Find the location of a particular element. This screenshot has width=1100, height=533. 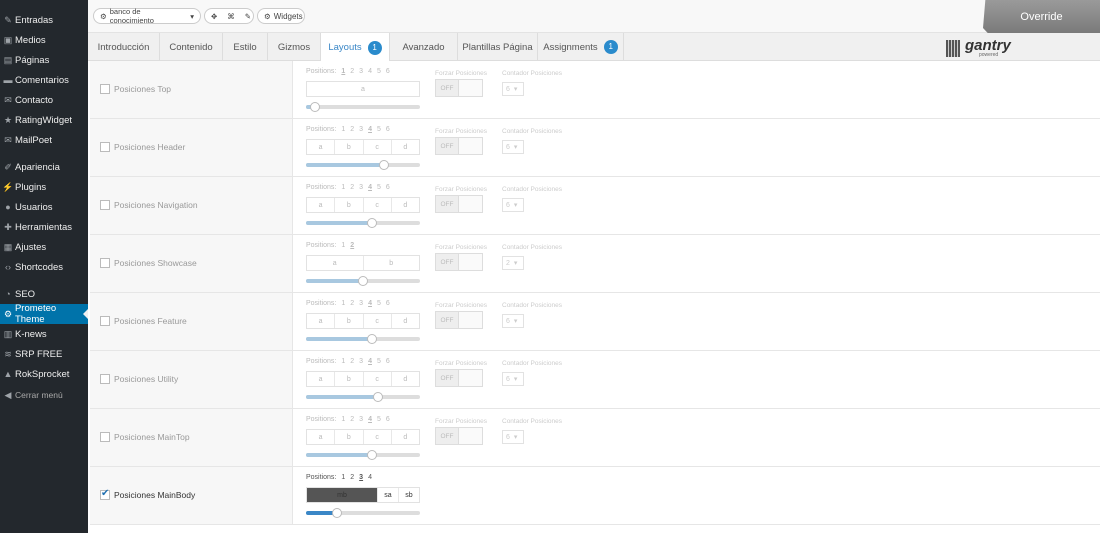

sidebar-item-comentarios: ▬ Comentarios is located at coordinates (44, 80).